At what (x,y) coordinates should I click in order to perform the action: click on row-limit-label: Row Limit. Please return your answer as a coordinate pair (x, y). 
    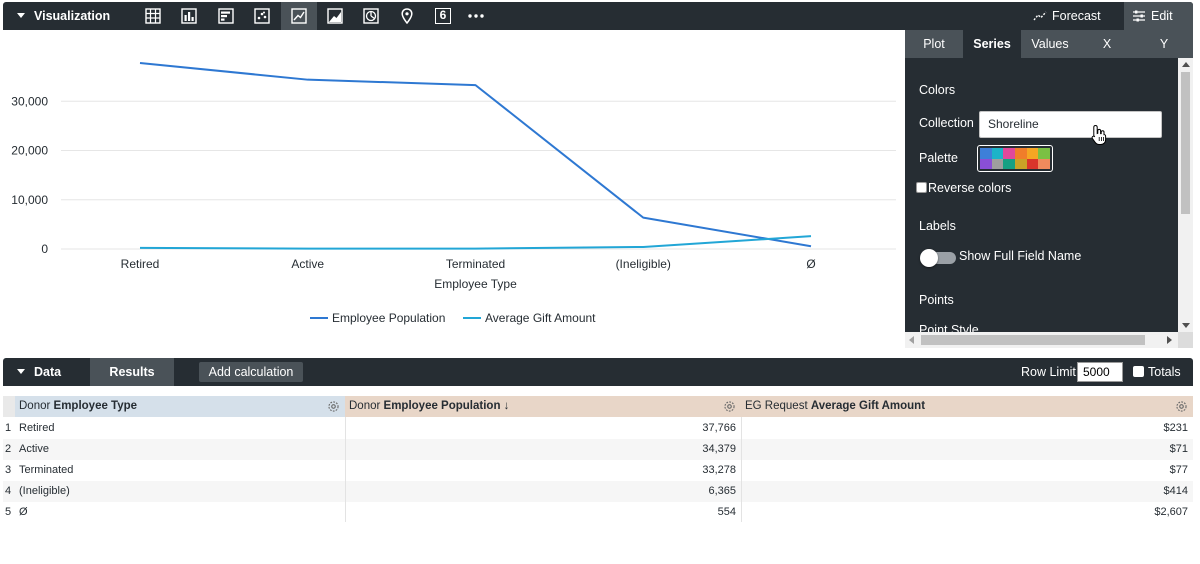
    Looking at the image, I should click on (1048, 372).